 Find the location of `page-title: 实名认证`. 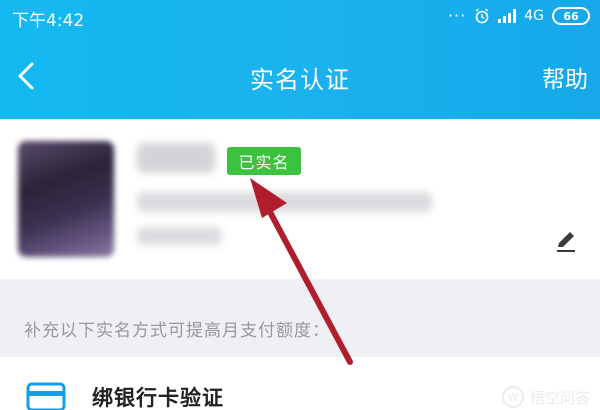

page-title: 实名认证 is located at coordinates (300, 80).